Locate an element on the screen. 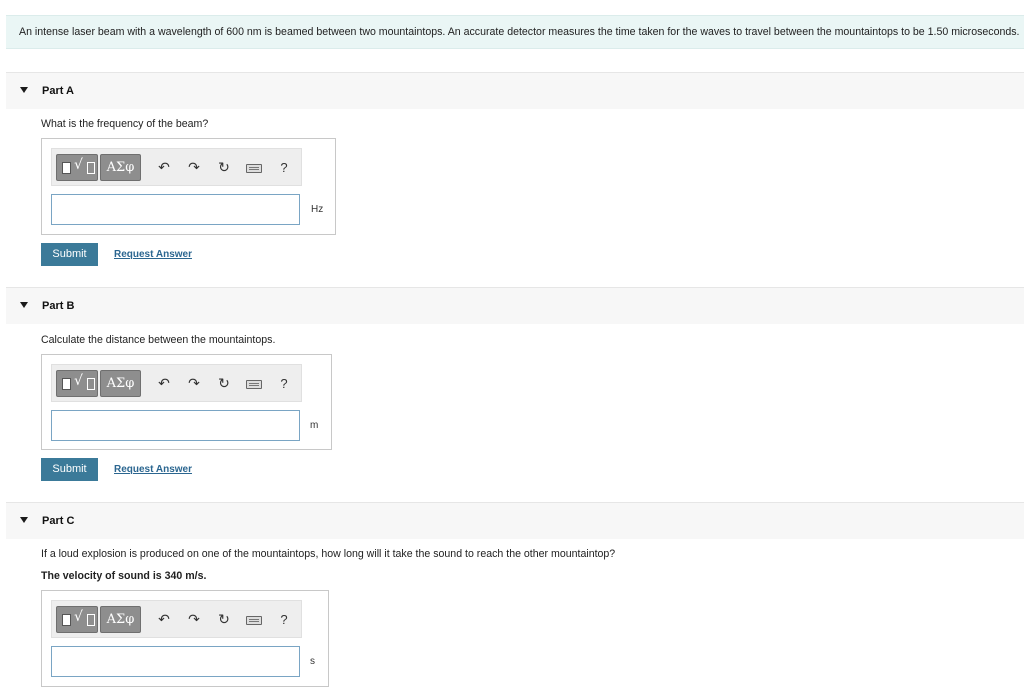 The width and height of the screenshot is (1024, 692). part-a-header: Part A is located at coordinates (515, 90).